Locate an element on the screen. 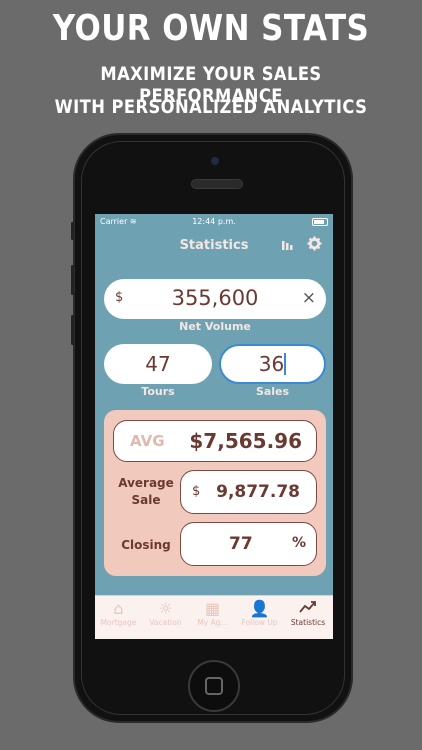  promo-headline: YOUR OWN STATS is located at coordinates (211, 28).